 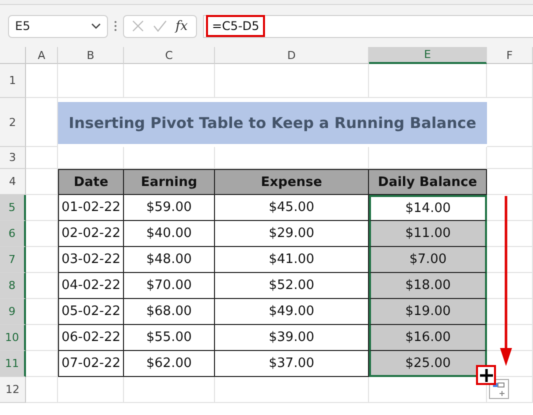 I want to click on table-cell: 03-02-22, so click(x=91, y=260).